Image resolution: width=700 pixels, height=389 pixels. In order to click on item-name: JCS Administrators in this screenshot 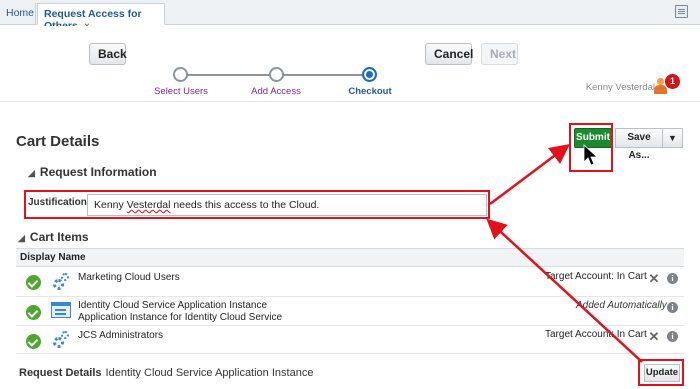, I will do `click(121, 335)`.